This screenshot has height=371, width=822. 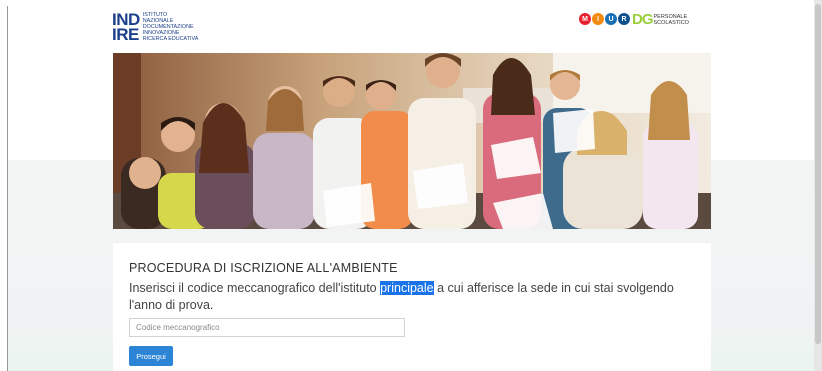 I want to click on dg-logo-text: PERSONALE SCOLASTICO, so click(x=671, y=20).